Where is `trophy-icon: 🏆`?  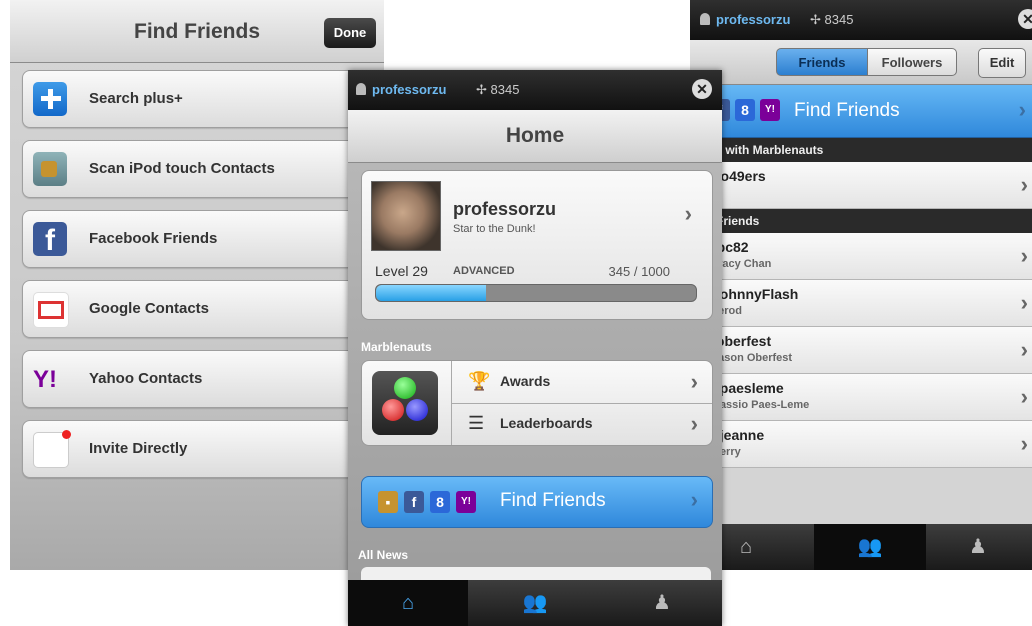 trophy-icon: 🏆 is located at coordinates (479, 381).